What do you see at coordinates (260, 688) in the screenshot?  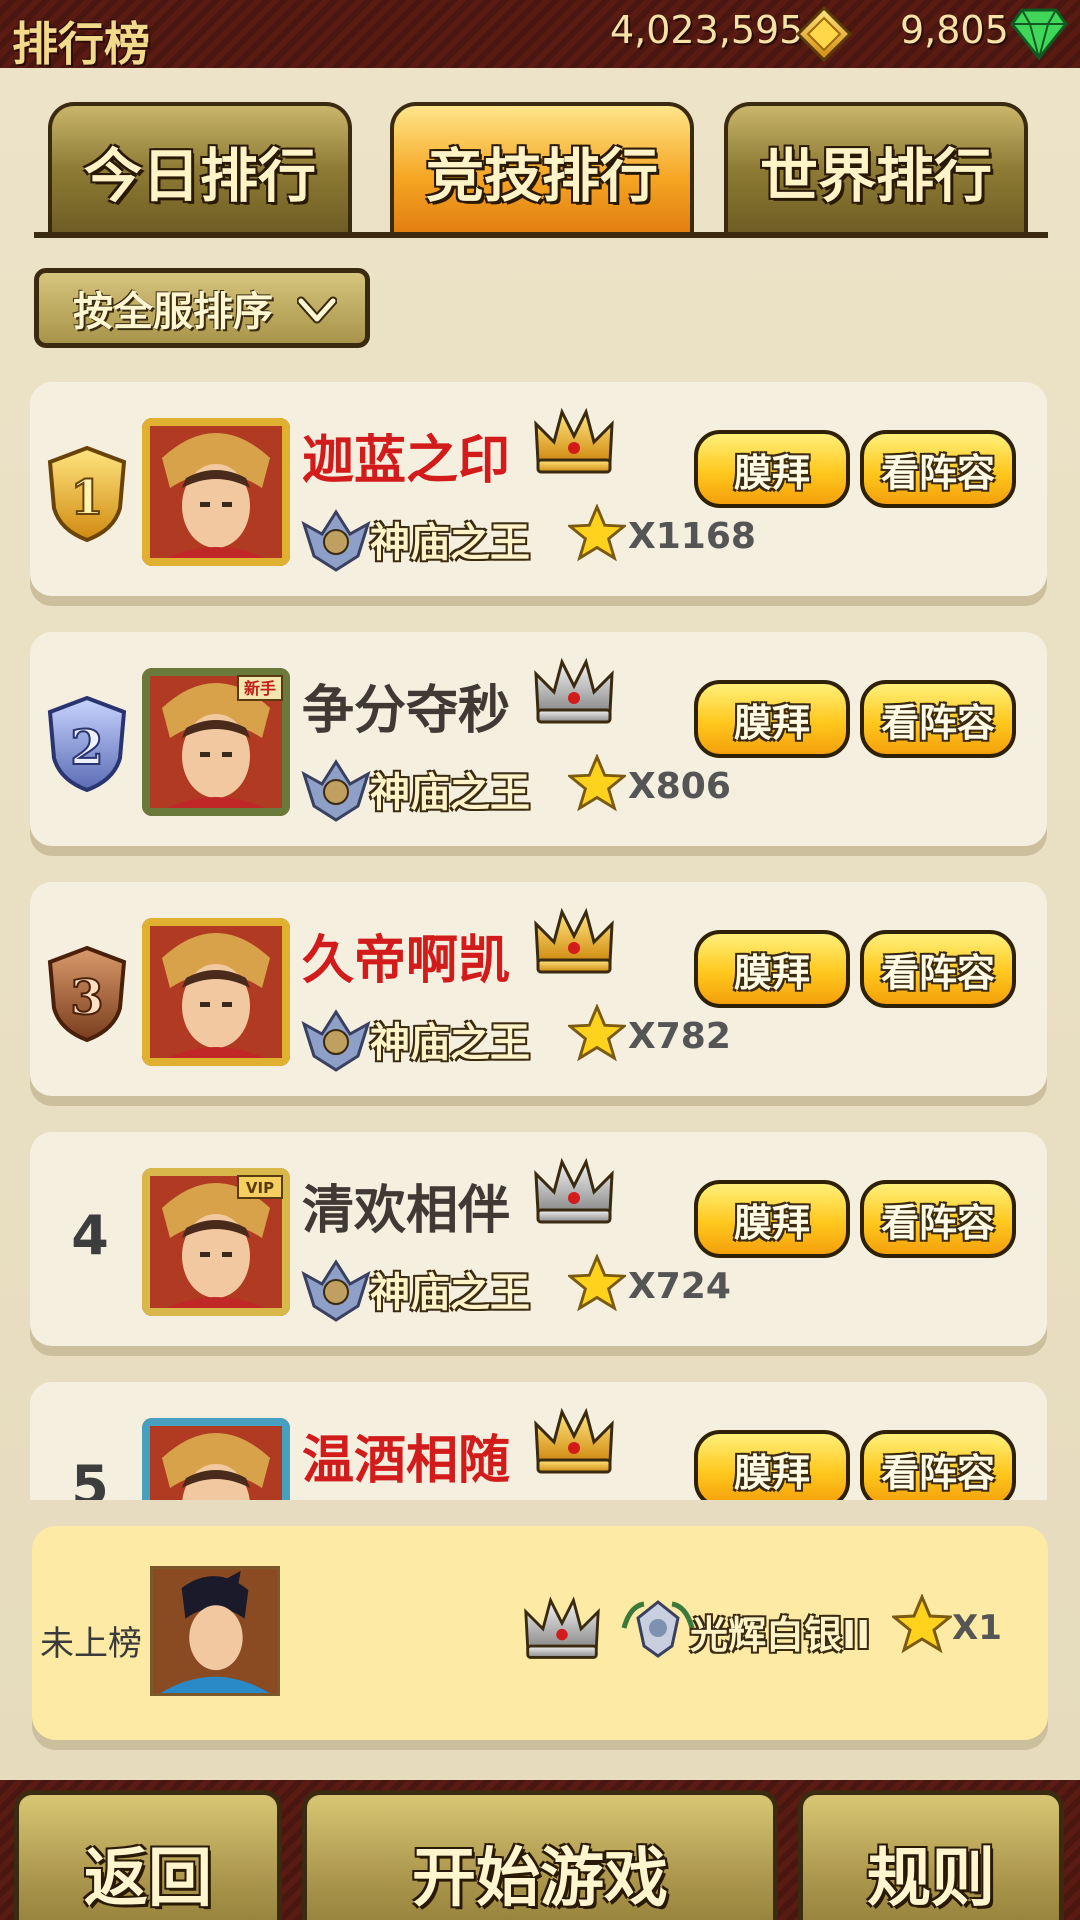 I see `svg-text: 新手` at bounding box center [260, 688].